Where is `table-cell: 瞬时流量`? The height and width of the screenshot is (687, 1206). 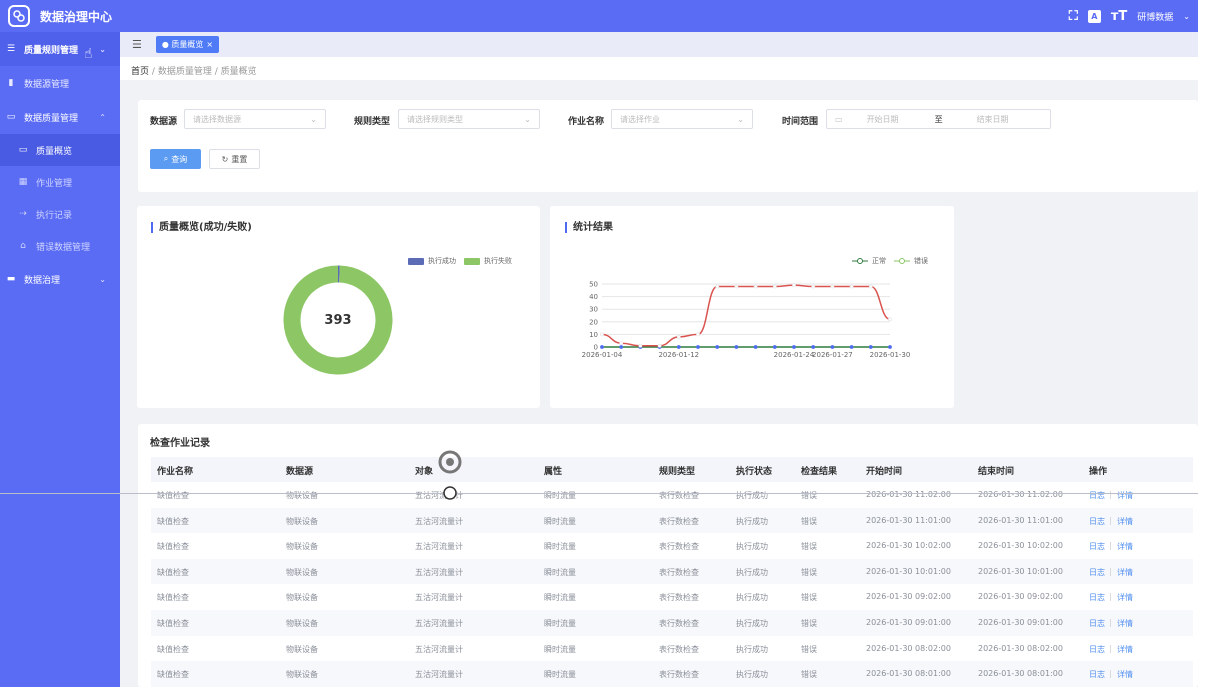
table-cell: 瞬时流量 is located at coordinates (560, 521).